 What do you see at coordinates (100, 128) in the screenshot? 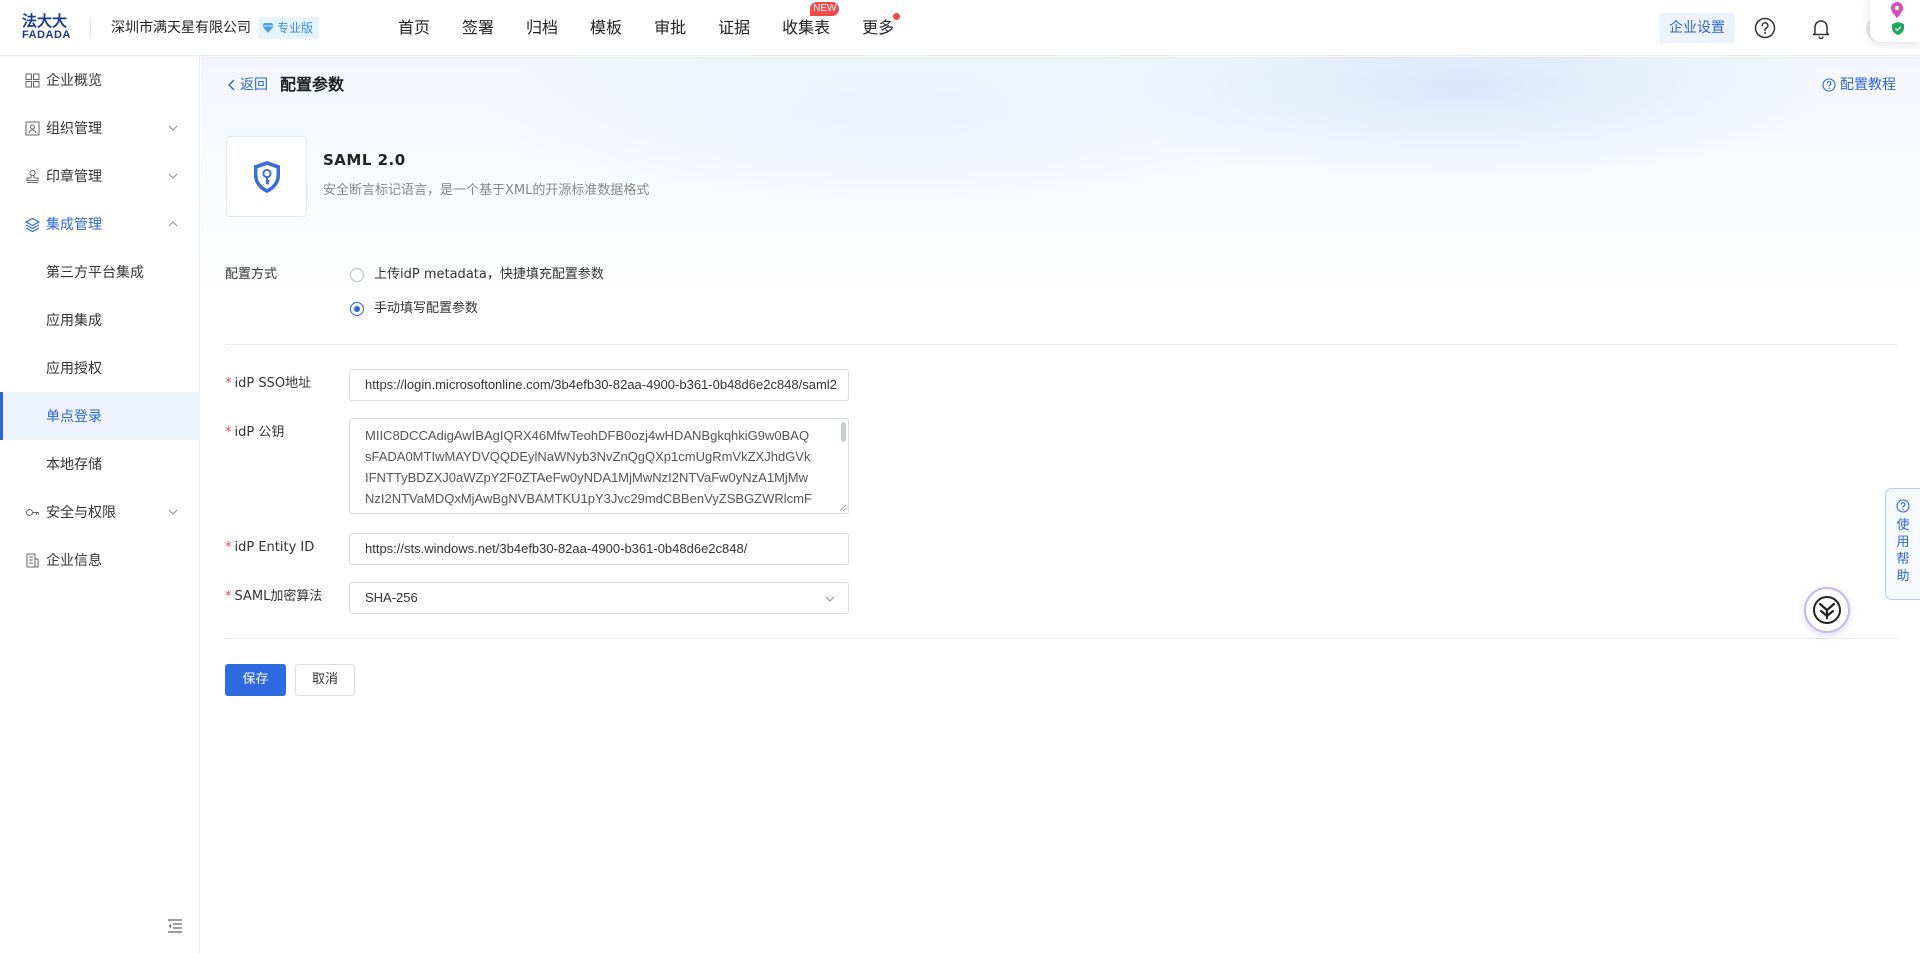
I see `sidebar-item-org-management: 组织管理` at bounding box center [100, 128].